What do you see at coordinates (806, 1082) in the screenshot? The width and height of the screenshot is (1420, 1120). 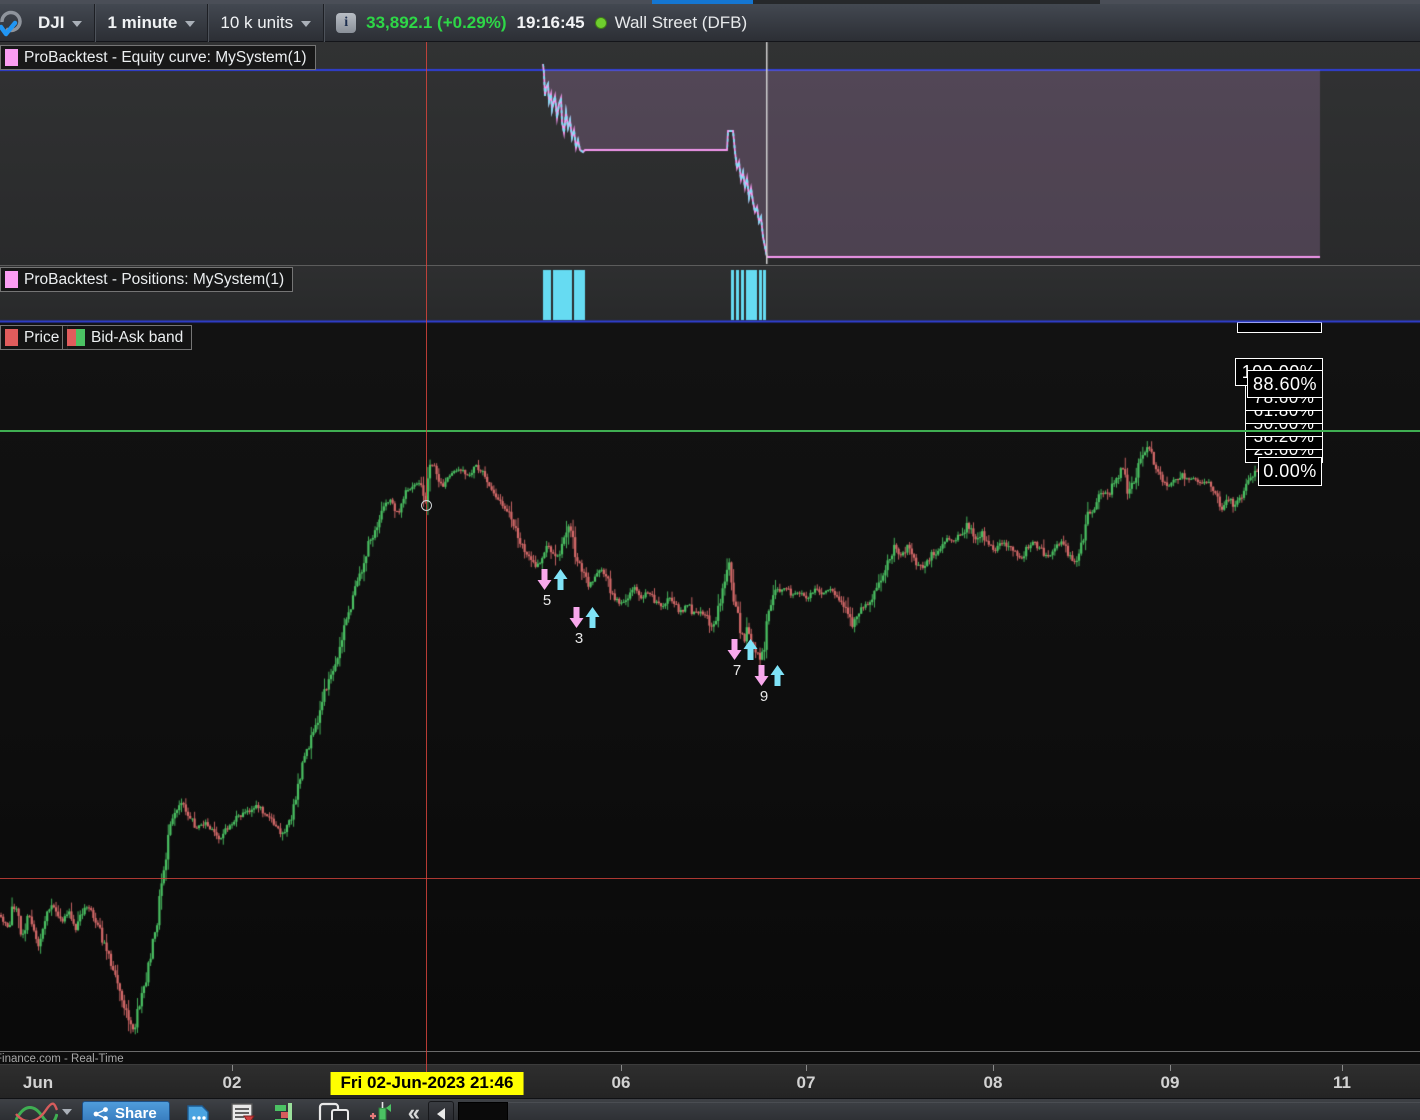 I see `axis-date-label: 07` at bounding box center [806, 1082].